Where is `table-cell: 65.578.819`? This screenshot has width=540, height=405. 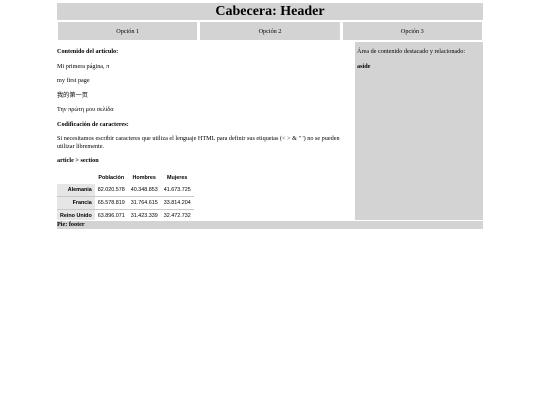 table-cell: 65.578.819 is located at coordinates (111, 202).